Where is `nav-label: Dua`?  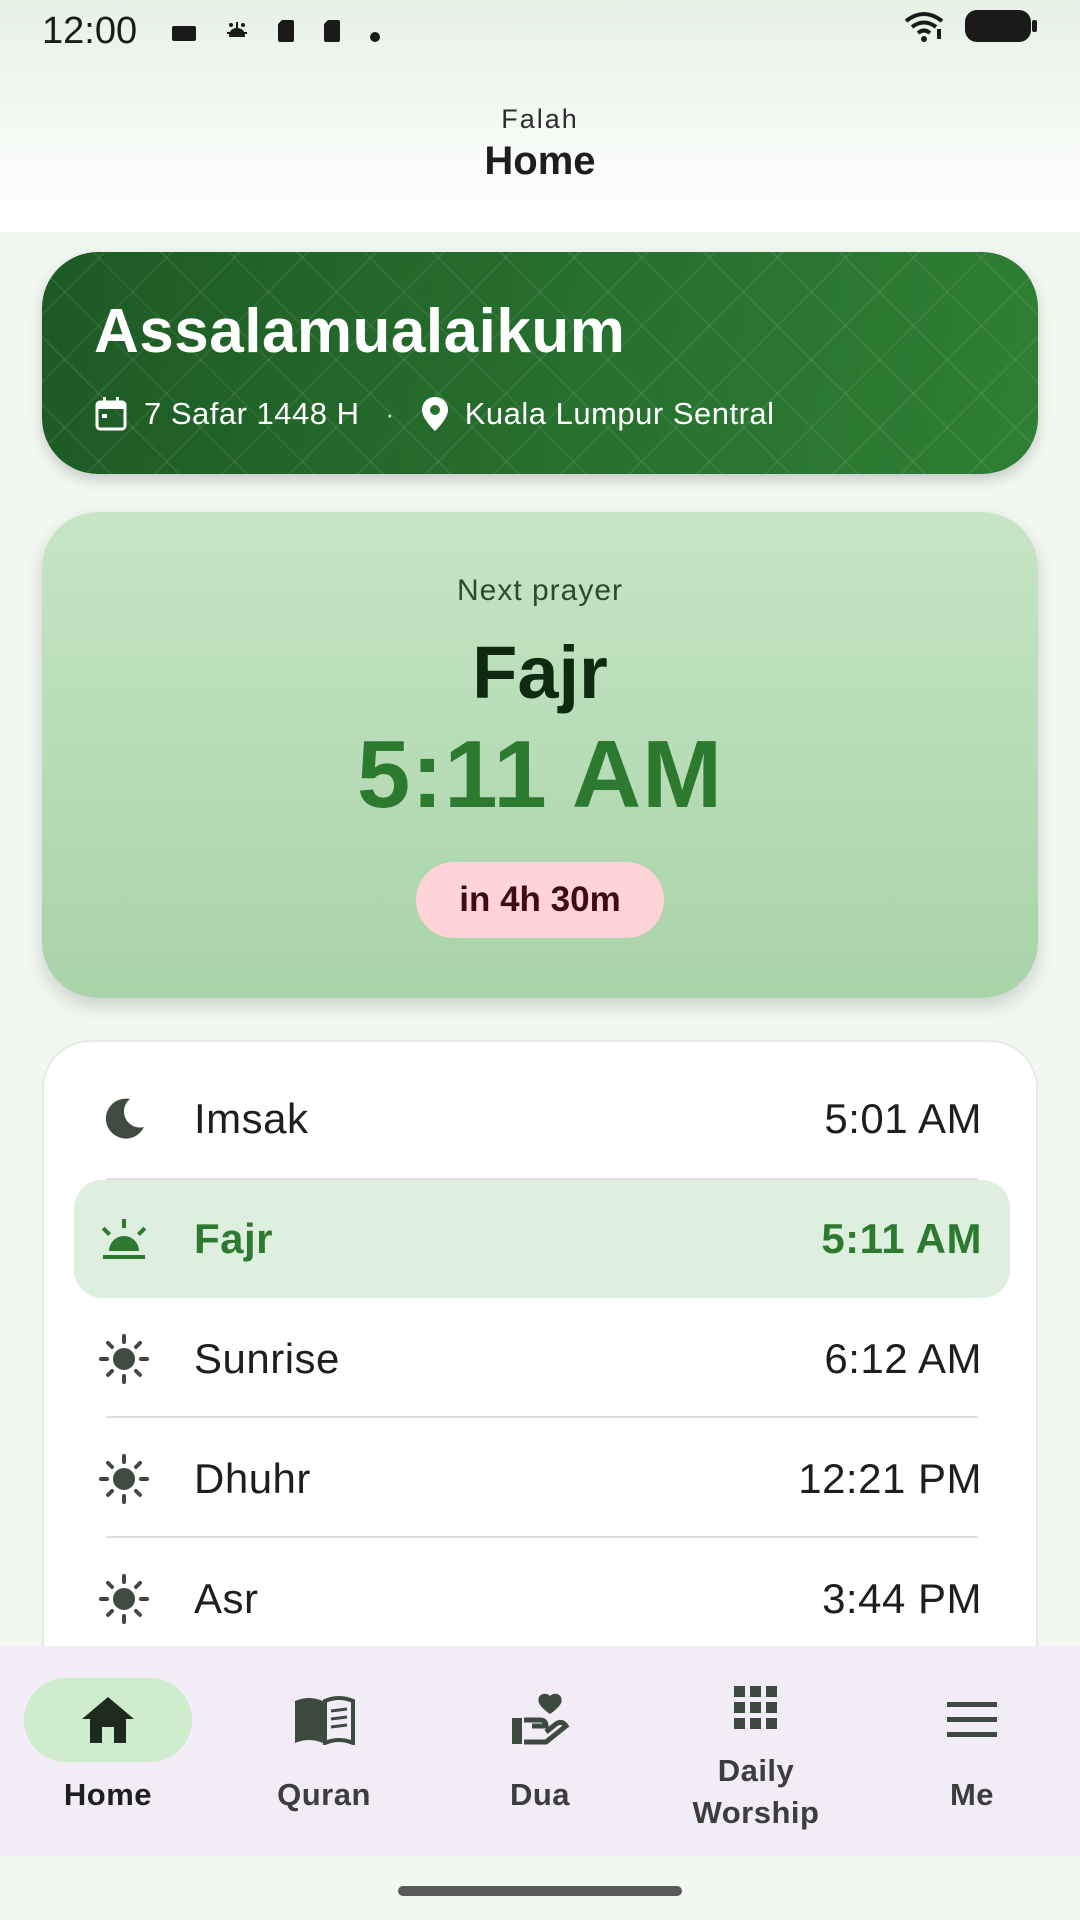 nav-label: Dua is located at coordinates (540, 1794).